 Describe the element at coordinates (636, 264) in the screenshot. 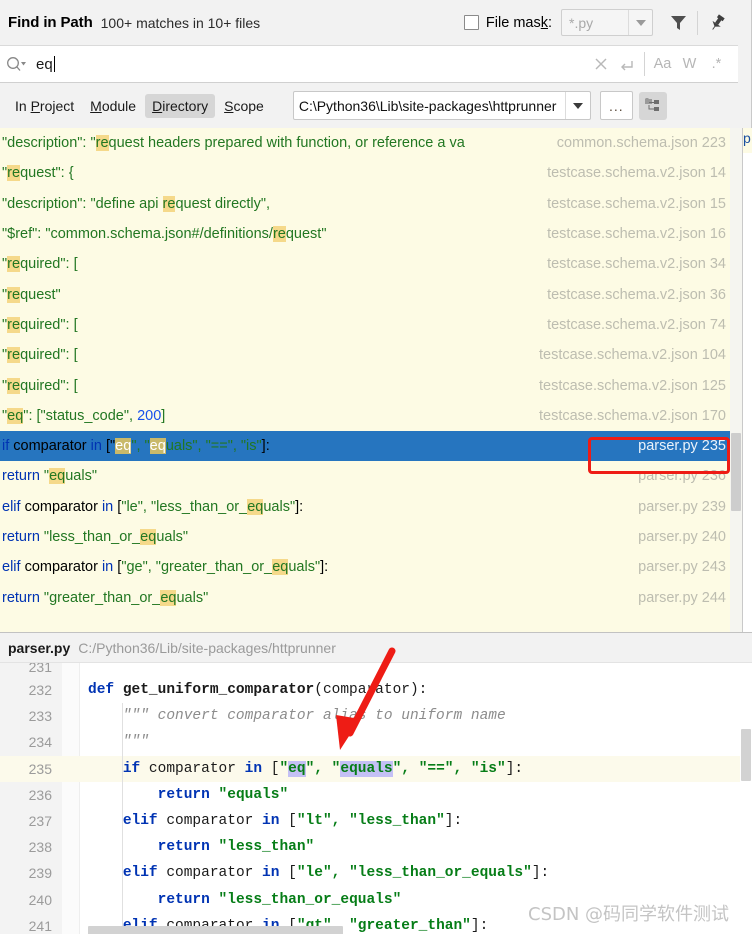

I see `result-row-location: testcase.schema.v2.json 34` at that location.